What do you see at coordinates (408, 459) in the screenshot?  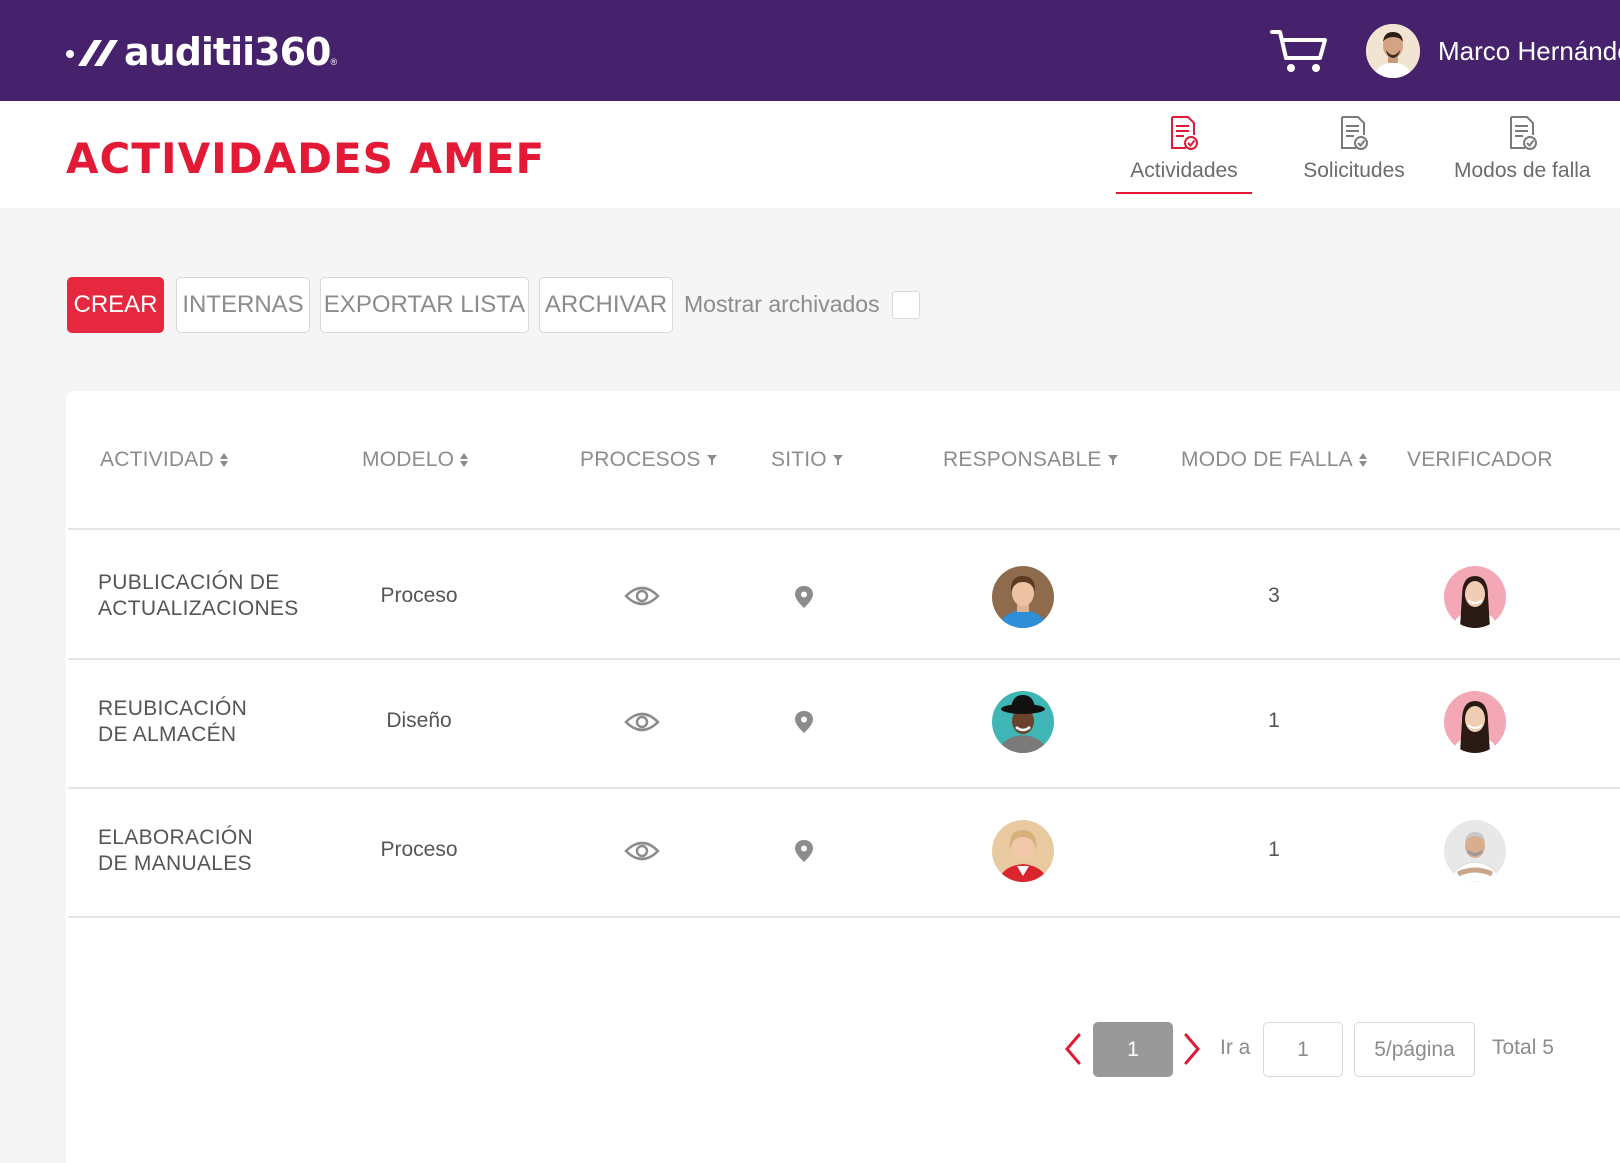 I see `column-header-label: MODELO` at bounding box center [408, 459].